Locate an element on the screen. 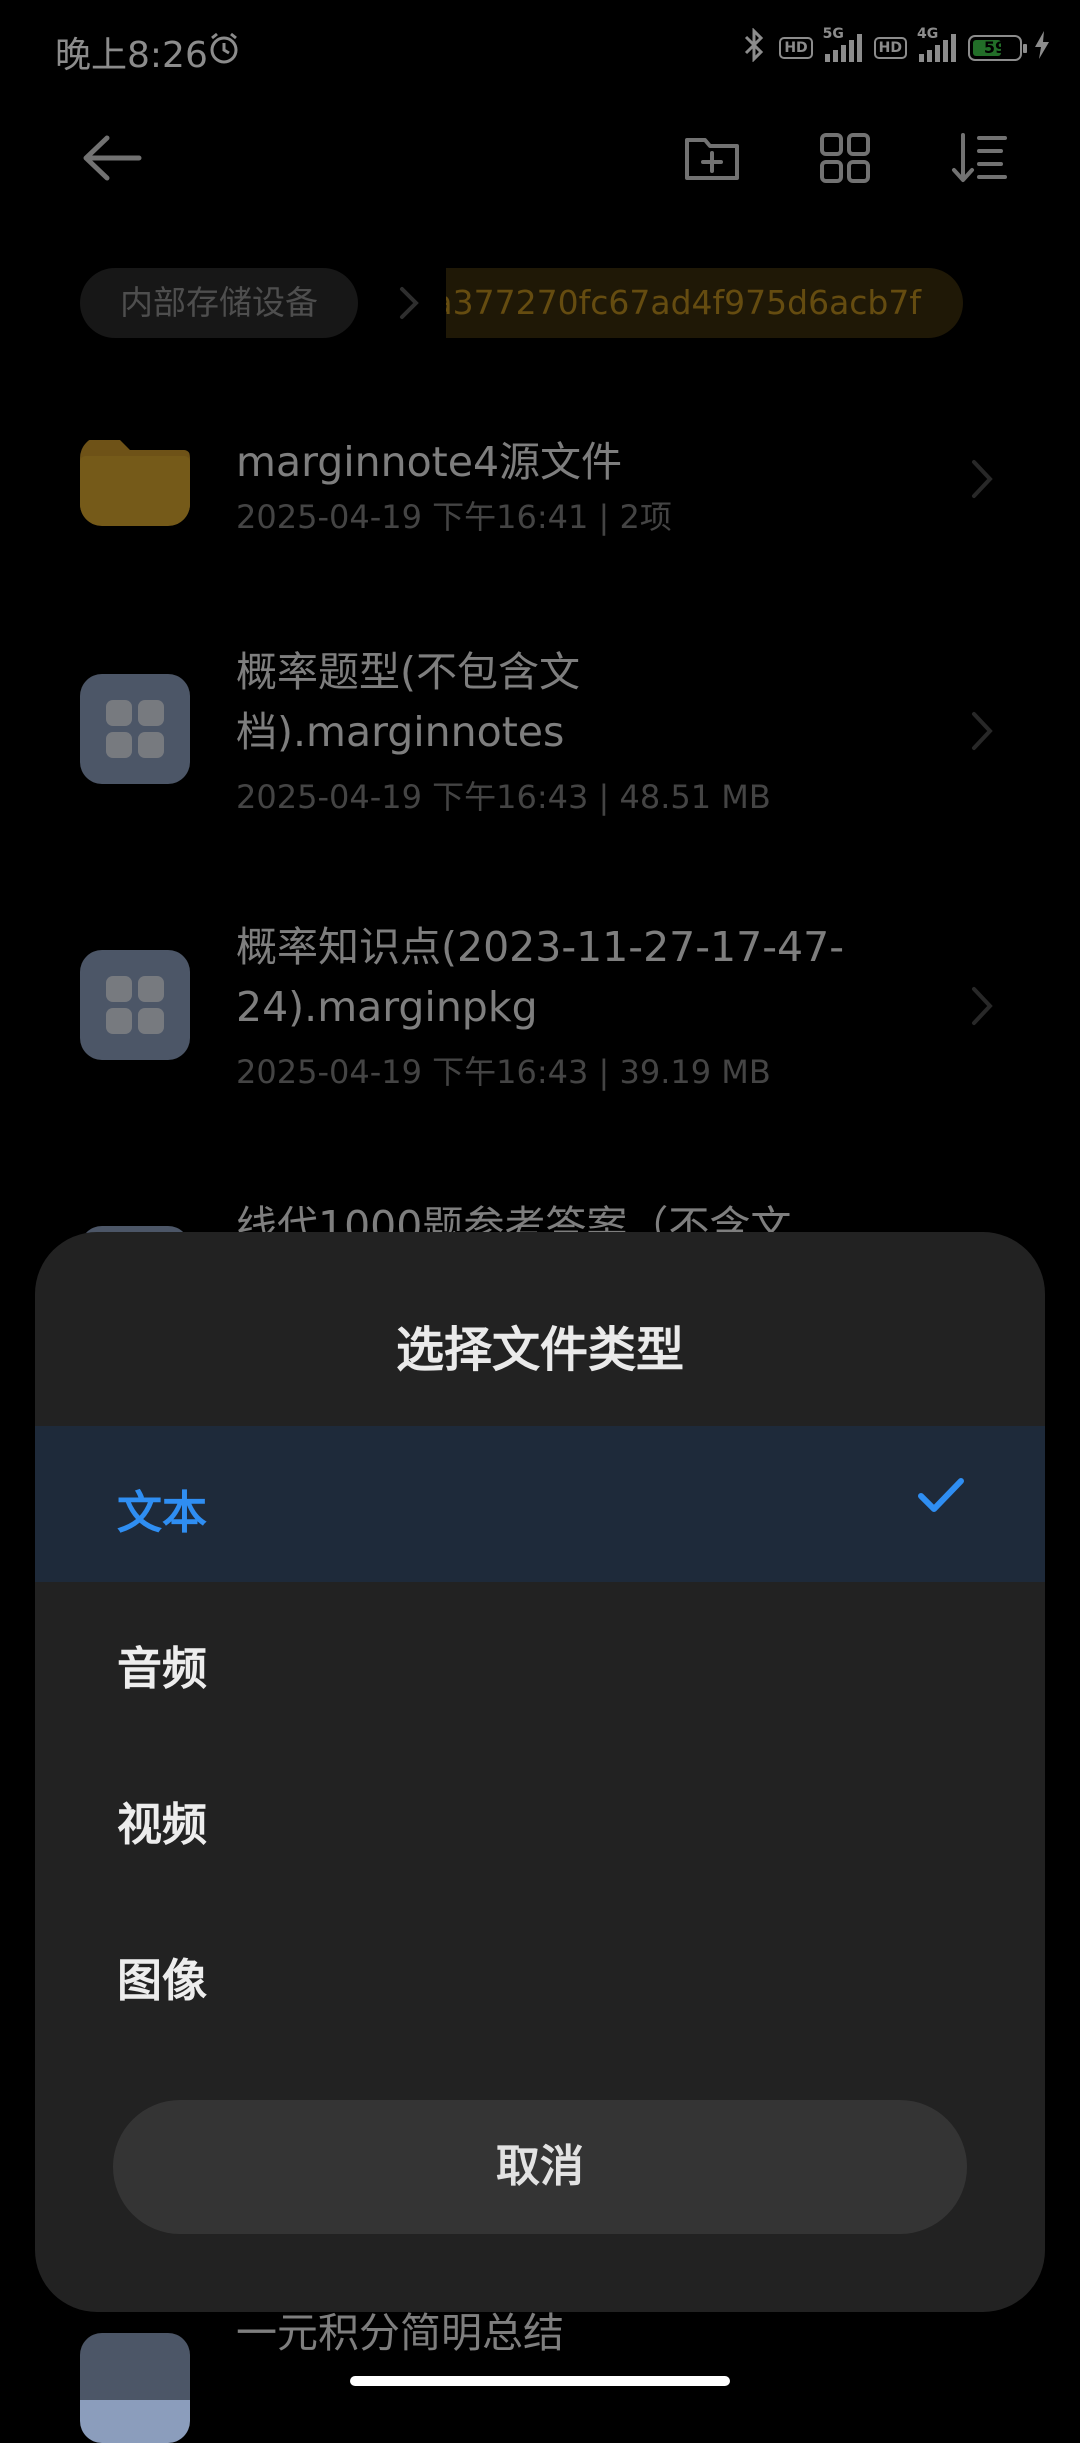 The height and width of the screenshot is (2443, 1080). option-audio: 音频 is located at coordinates (540, 1660).